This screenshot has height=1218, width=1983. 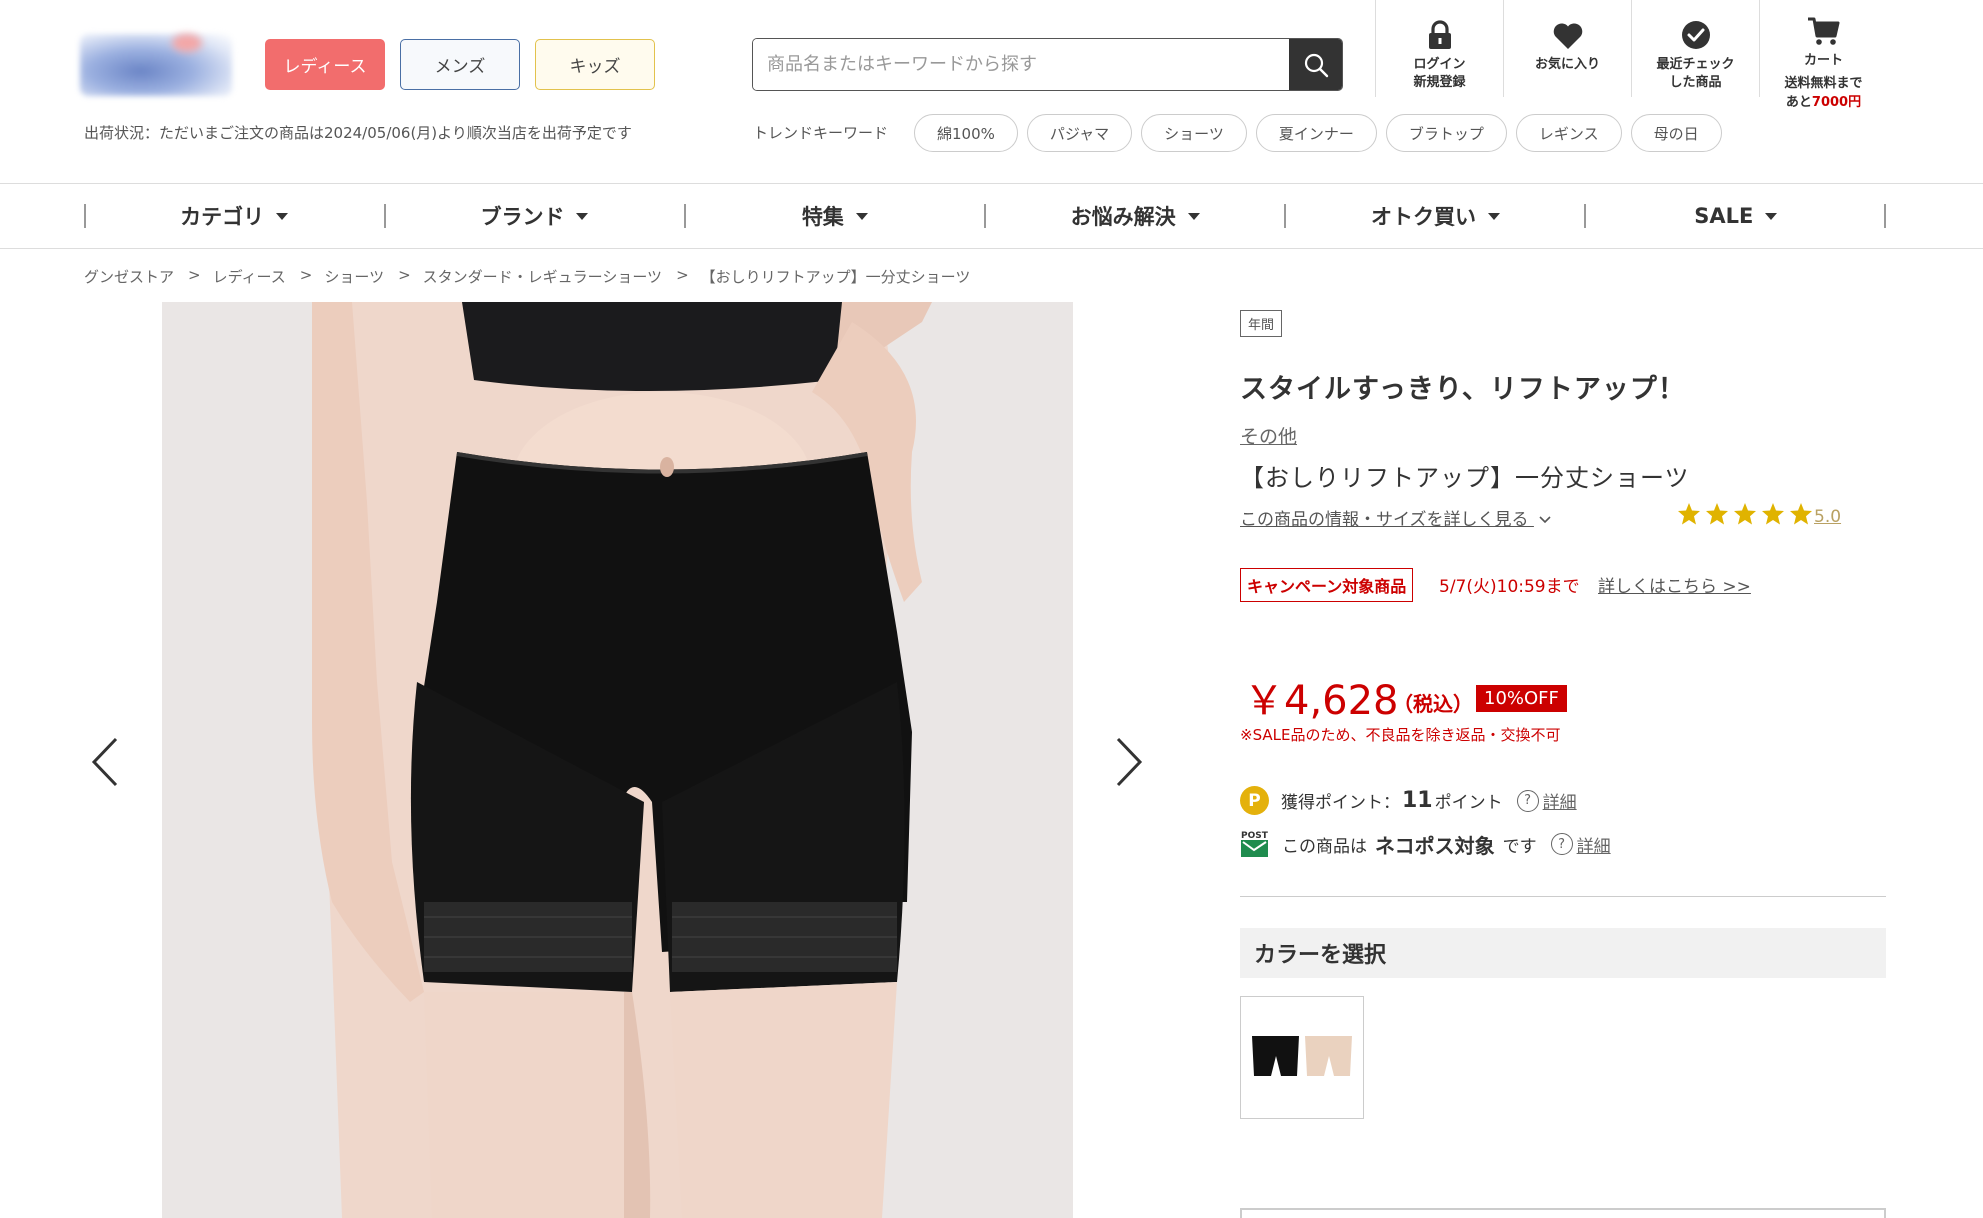 What do you see at coordinates (1261, 323) in the screenshot?
I see `season-badge: 年間` at bounding box center [1261, 323].